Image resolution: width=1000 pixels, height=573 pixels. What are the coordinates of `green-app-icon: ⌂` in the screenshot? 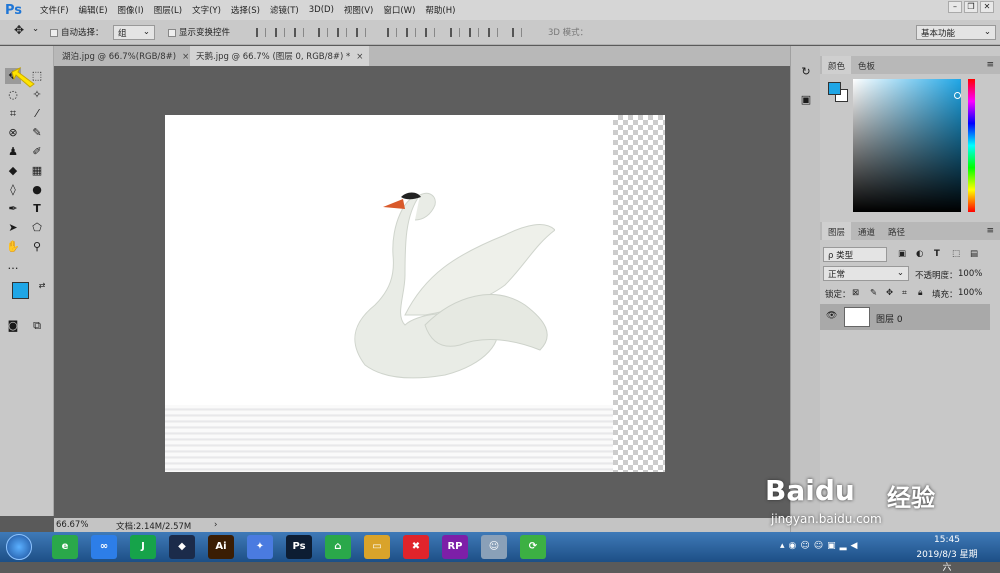 It's located at (338, 547).